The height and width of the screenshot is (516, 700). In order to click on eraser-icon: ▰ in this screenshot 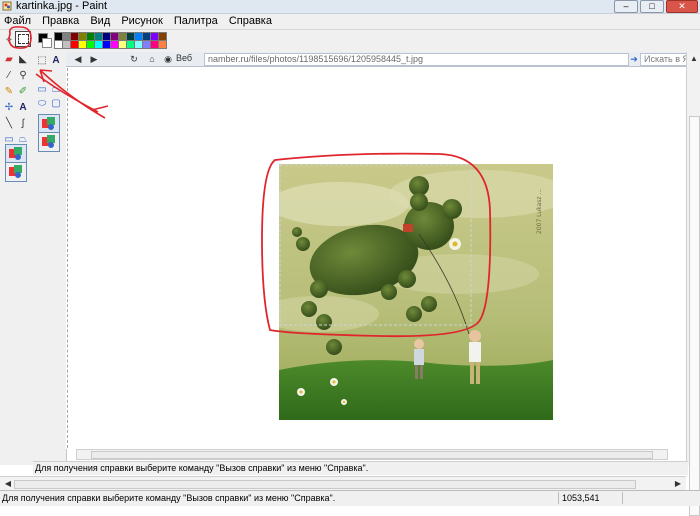, I will do `click(9, 60)`.